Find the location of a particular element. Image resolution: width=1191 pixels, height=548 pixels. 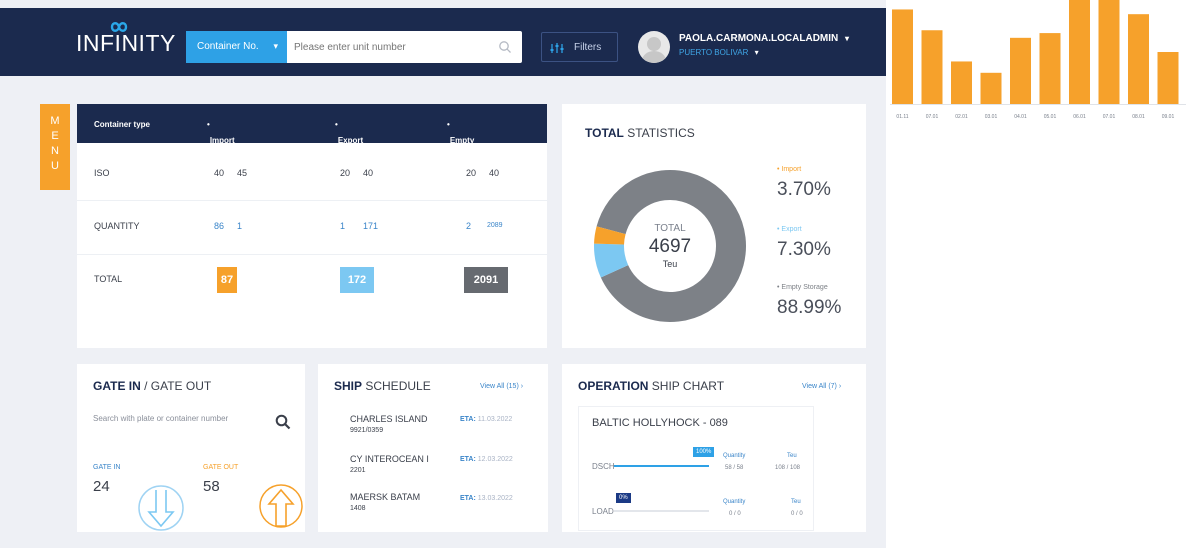

load-teu: 0 / 0 is located at coordinates (797, 514).